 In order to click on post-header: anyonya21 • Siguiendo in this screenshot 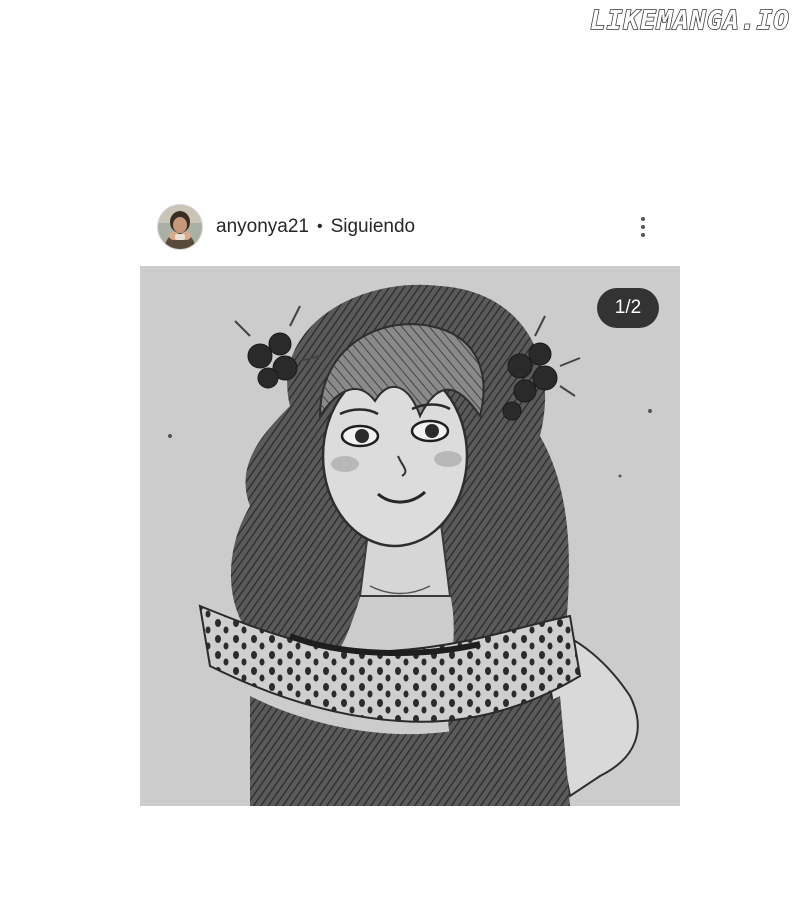, I will do `click(407, 227)`.